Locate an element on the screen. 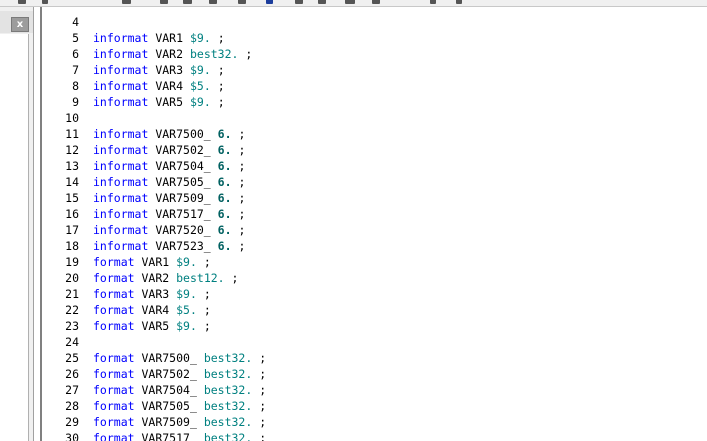  code-line: 22 format VAR4 $5. ; is located at coordinates (154, 310).